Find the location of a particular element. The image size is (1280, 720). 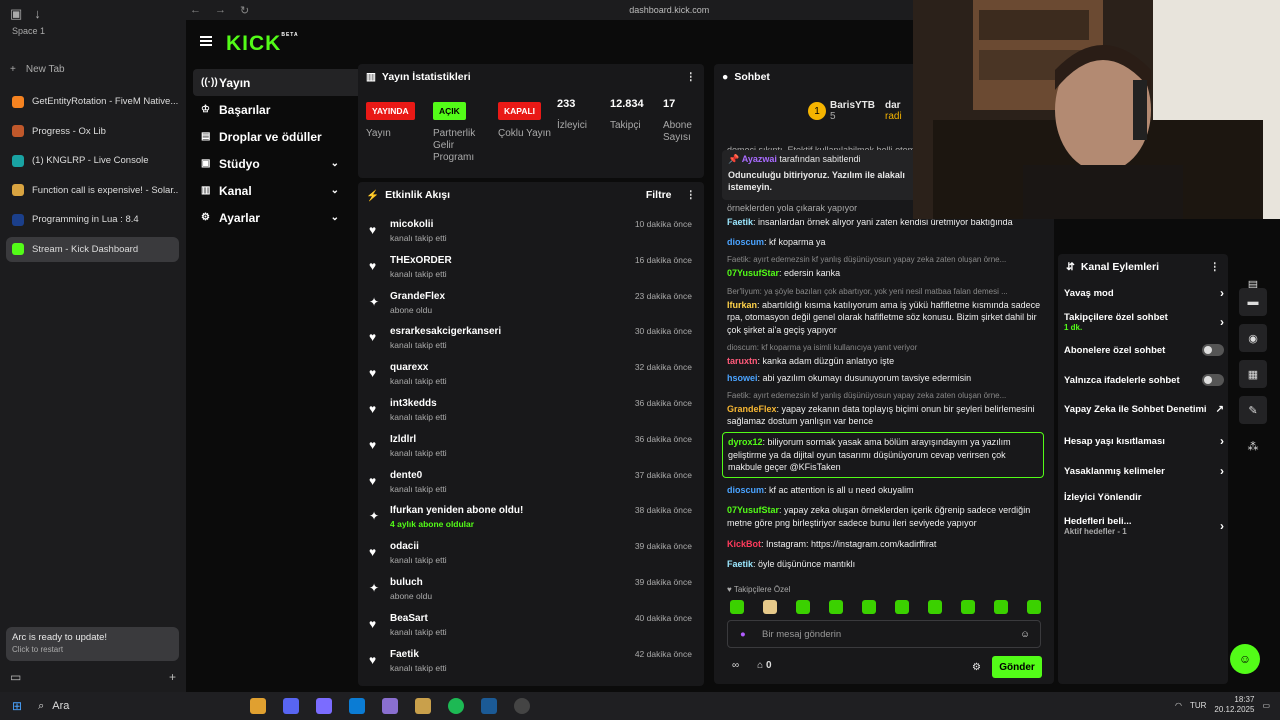

browser-tab: Stream - Kick Dashboard is located at coordinates (92, 249).